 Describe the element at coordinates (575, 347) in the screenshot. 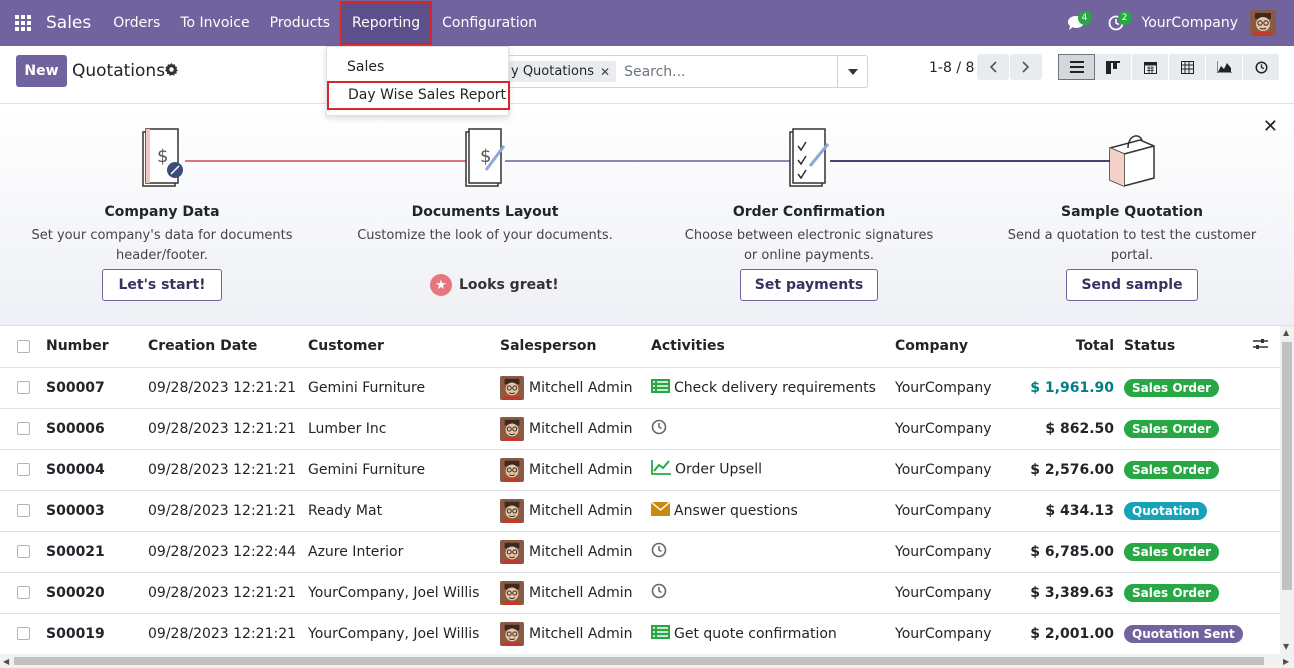

I see `column-salesperson: Salesperson` at that location.